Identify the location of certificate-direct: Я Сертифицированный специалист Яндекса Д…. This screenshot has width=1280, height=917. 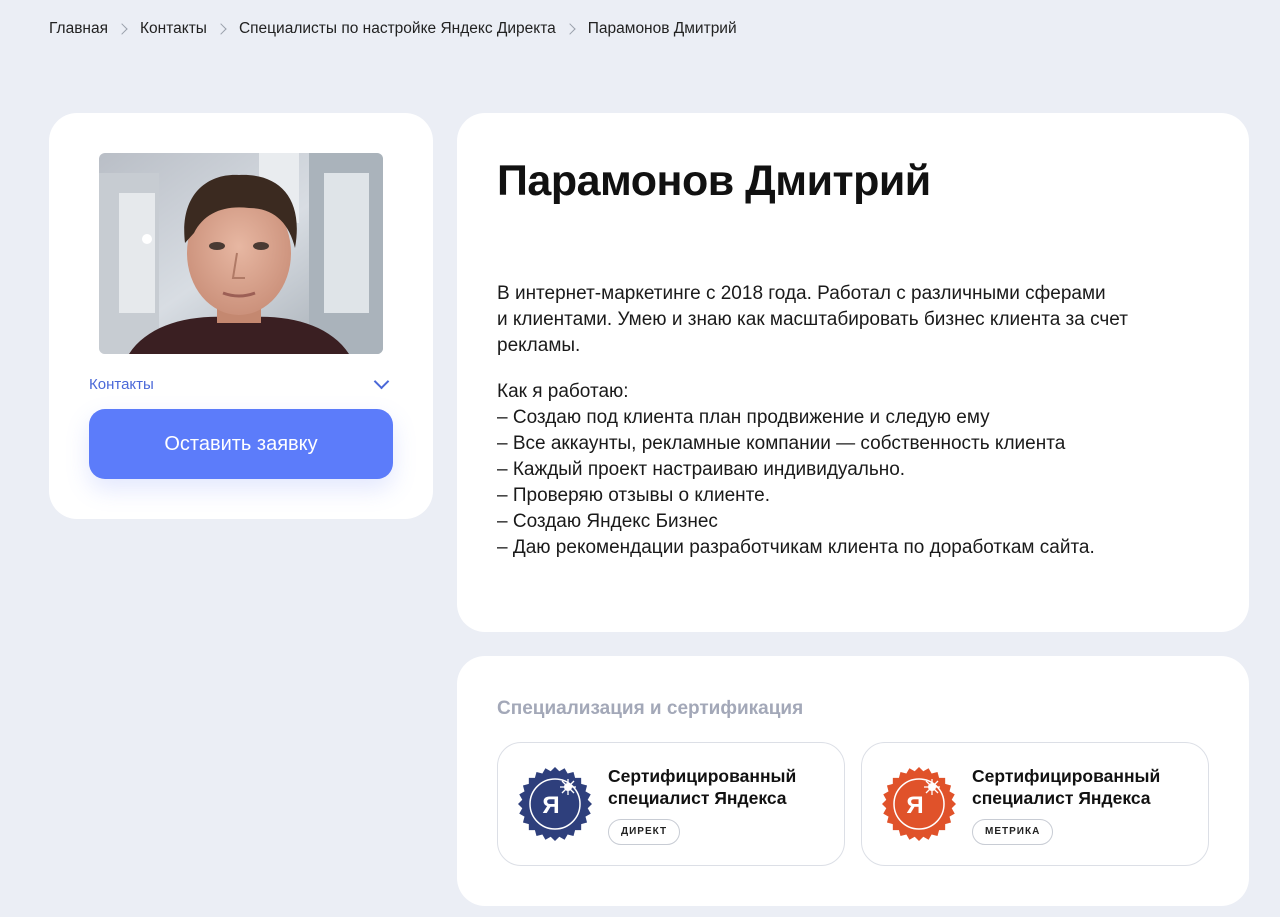
(671, 804).